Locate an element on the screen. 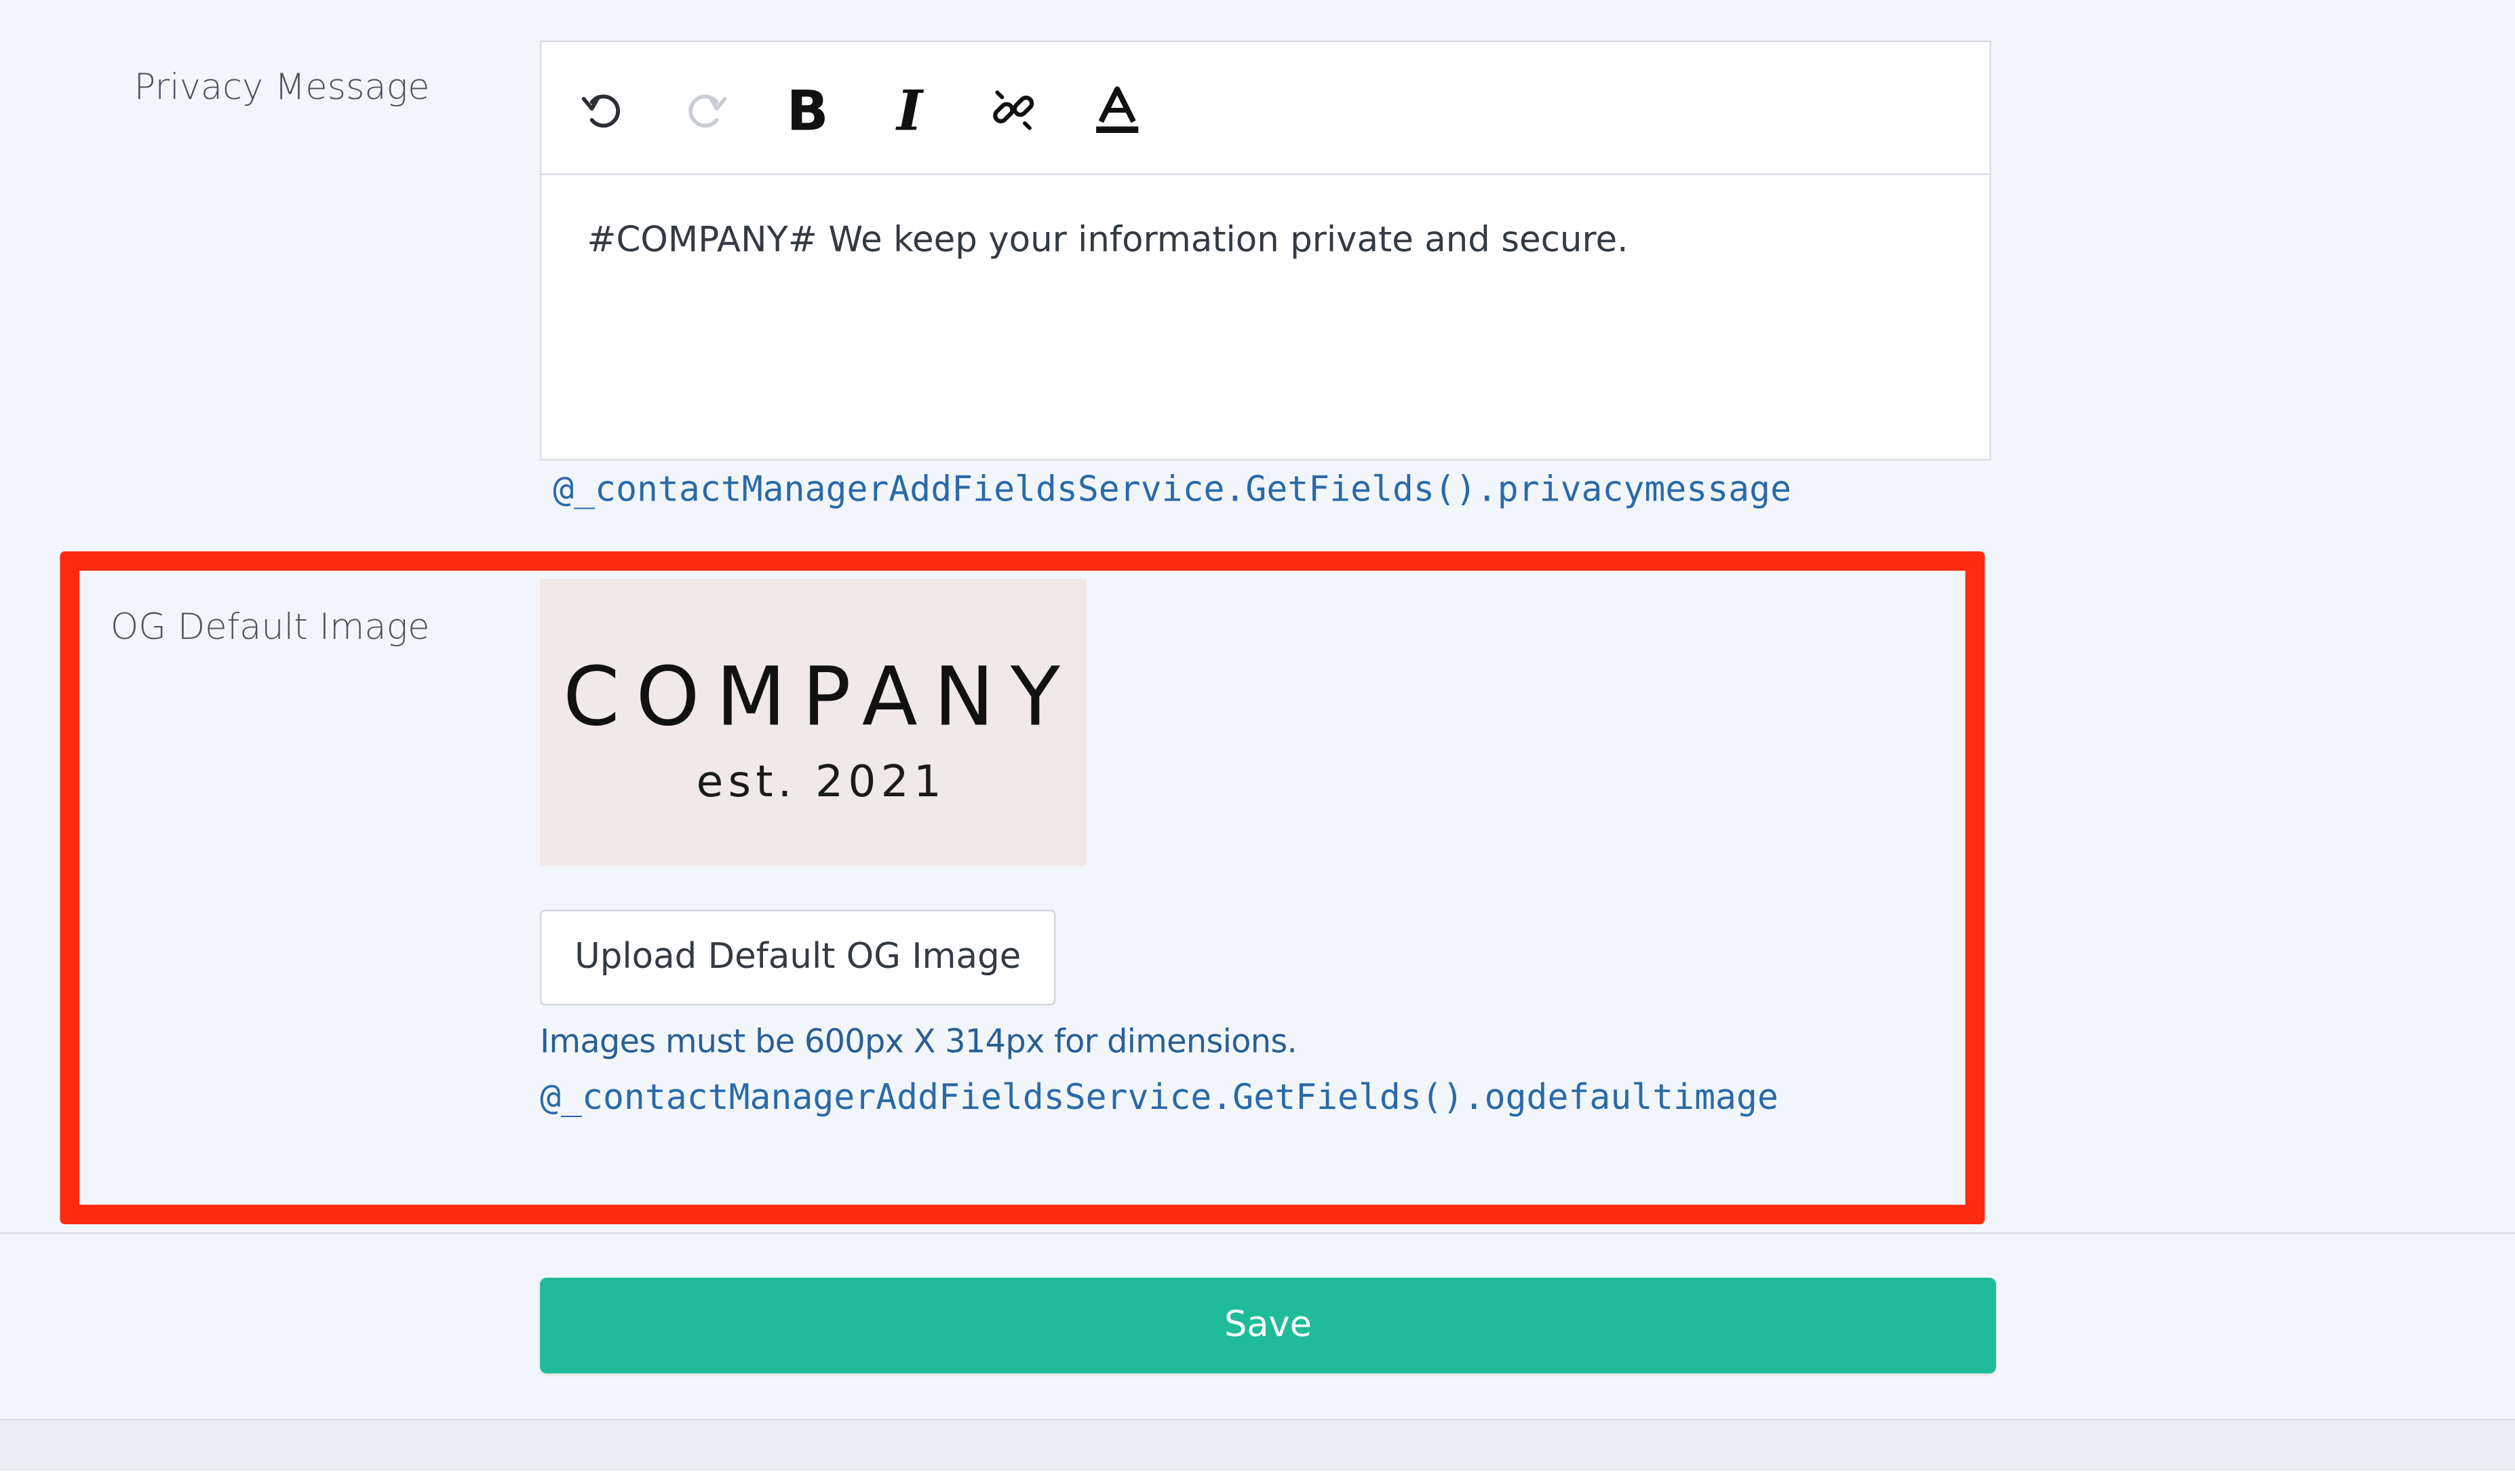  save-button: Save is located at coordinates (1268, 1325).